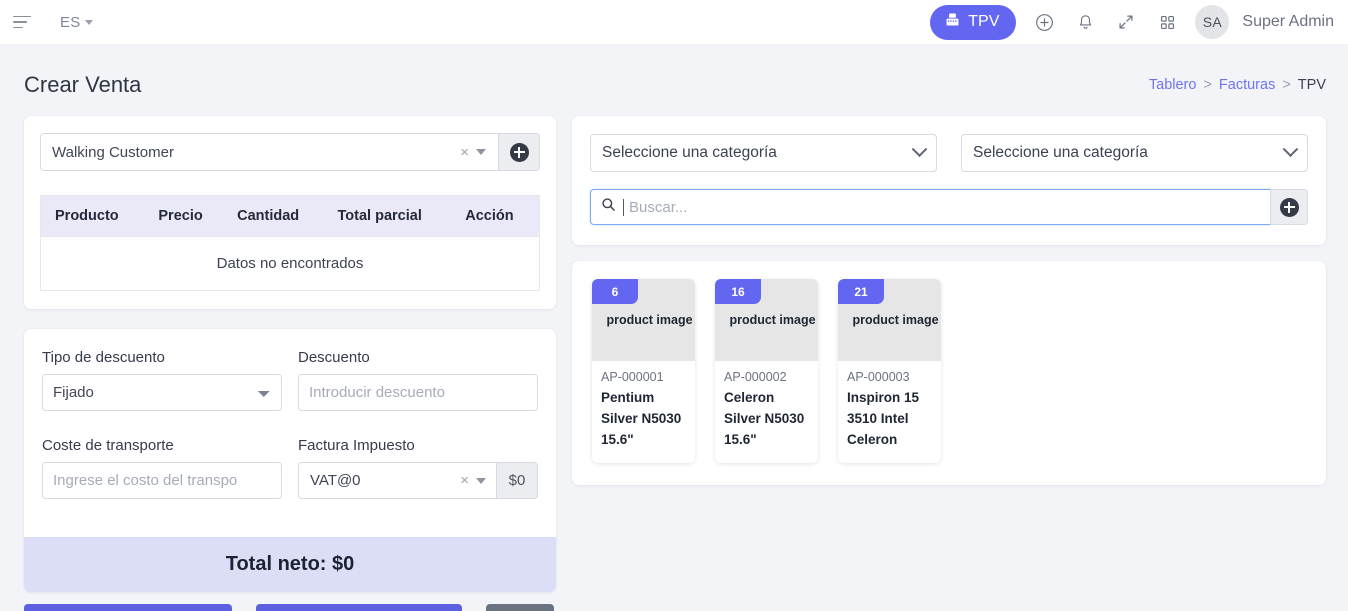 Image resolution: width=1348 pixels, height=611 pixels. I want to click on product-info: AP-000003 Inspiron 15 3510 Intel Celeron, so click(889, 412).